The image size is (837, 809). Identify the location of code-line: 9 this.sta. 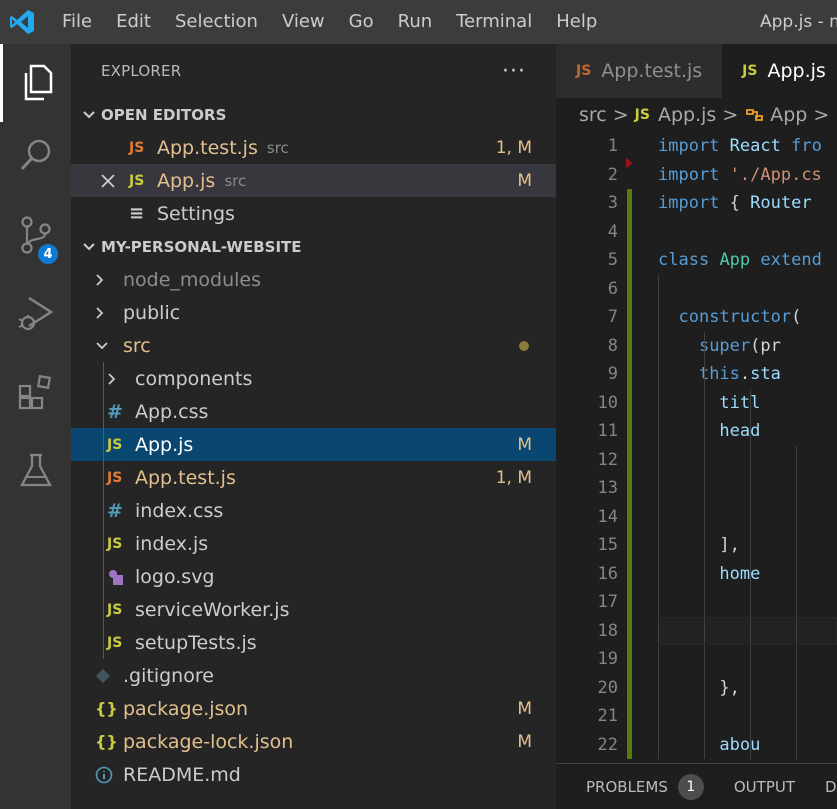
(696, 374).